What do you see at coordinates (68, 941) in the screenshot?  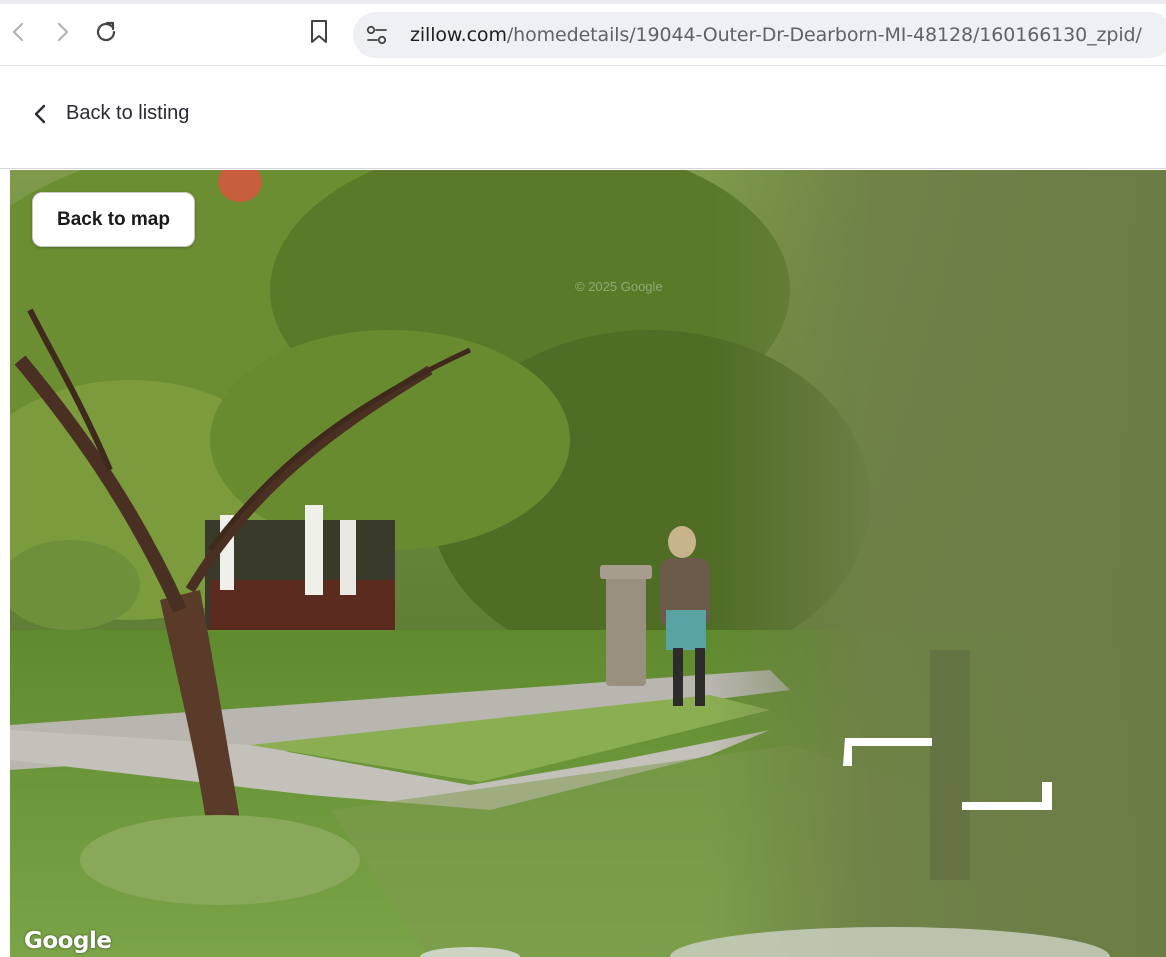 I see `google-logo: Google` at bounding box center [68, 941].